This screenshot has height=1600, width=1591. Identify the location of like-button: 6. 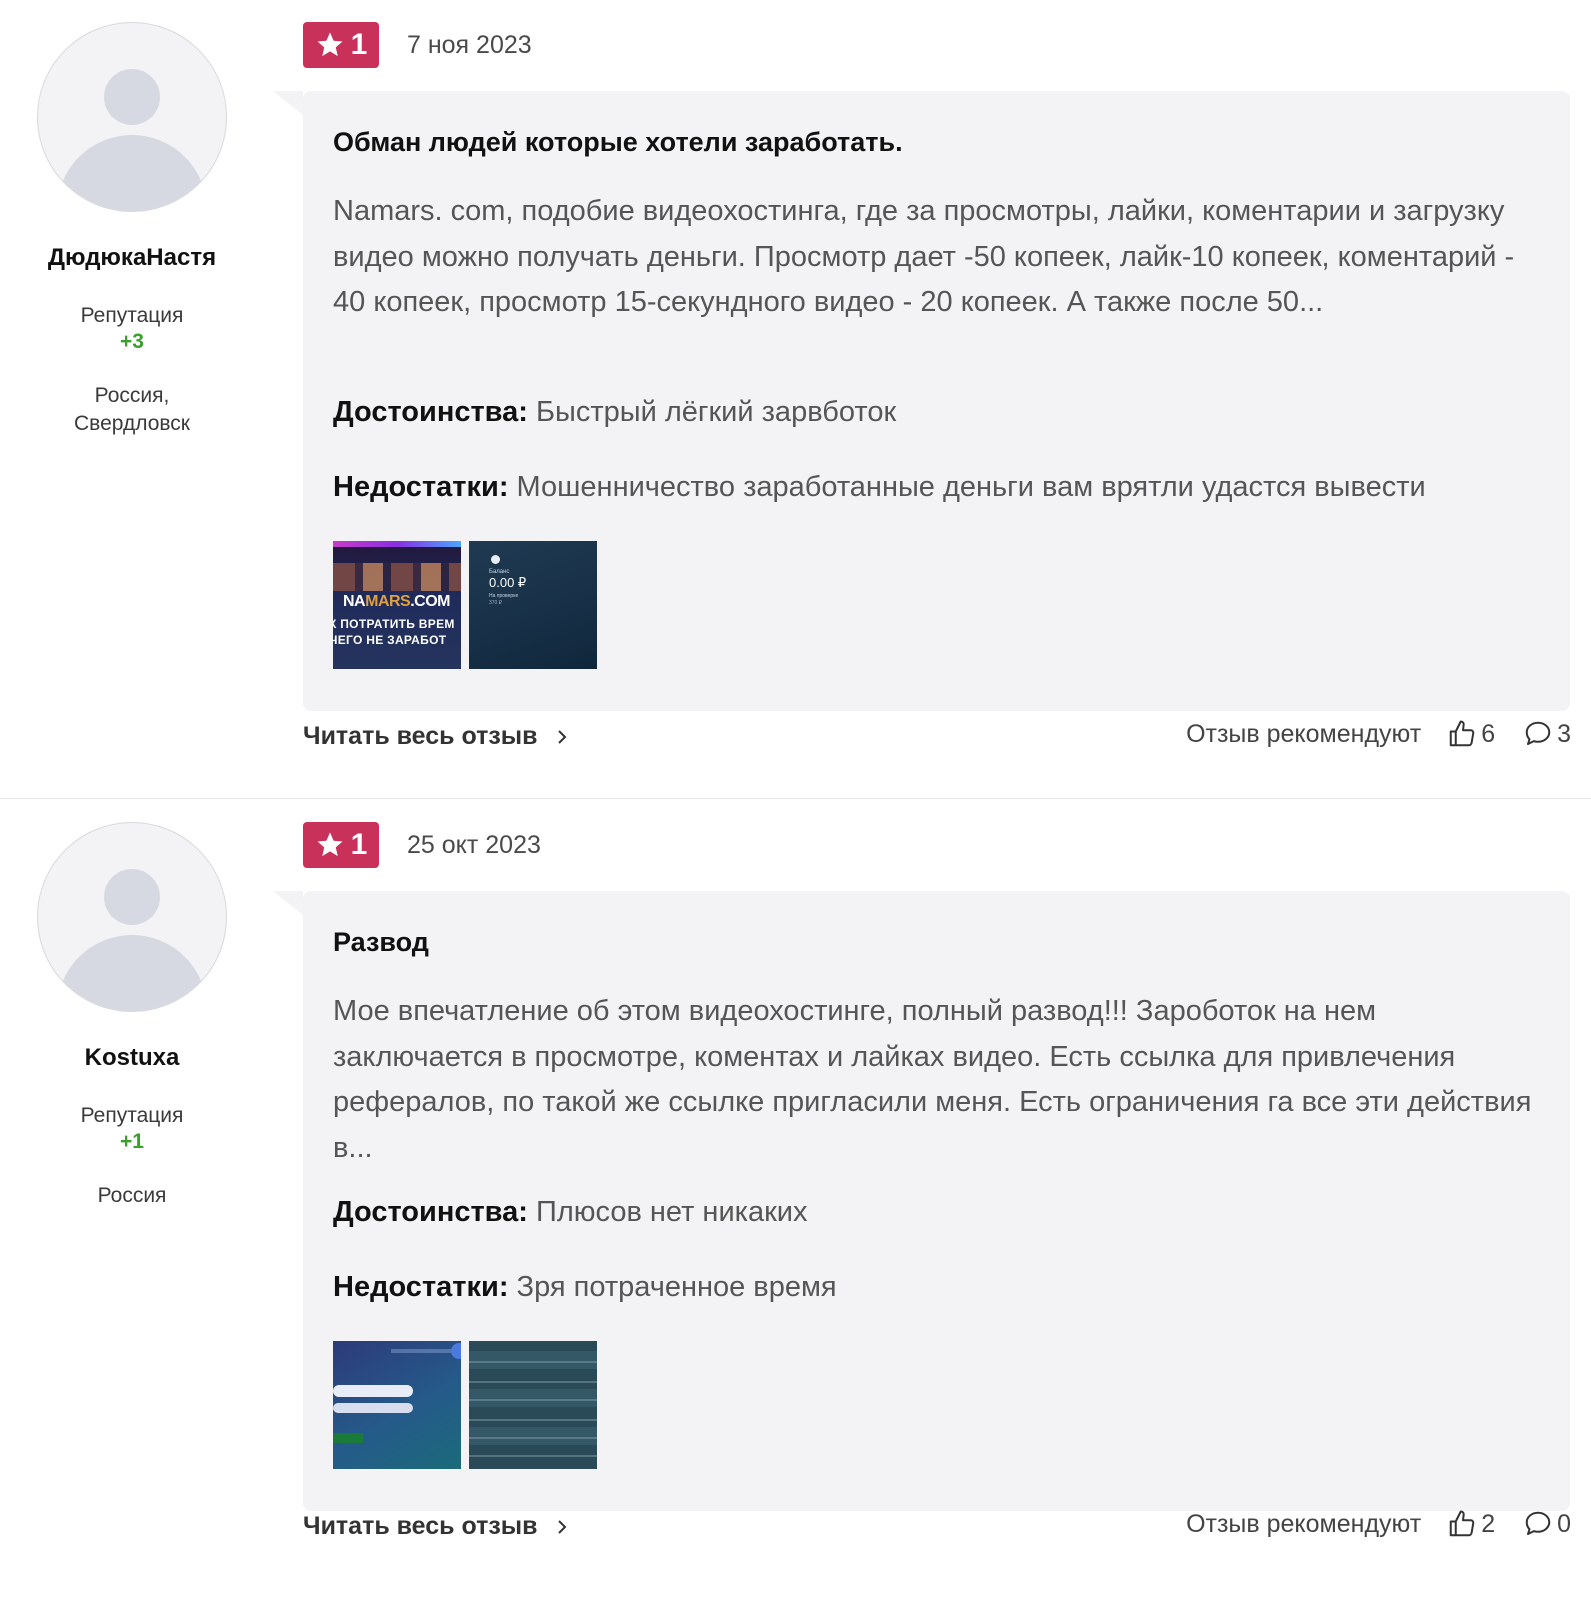
(1471, 734).